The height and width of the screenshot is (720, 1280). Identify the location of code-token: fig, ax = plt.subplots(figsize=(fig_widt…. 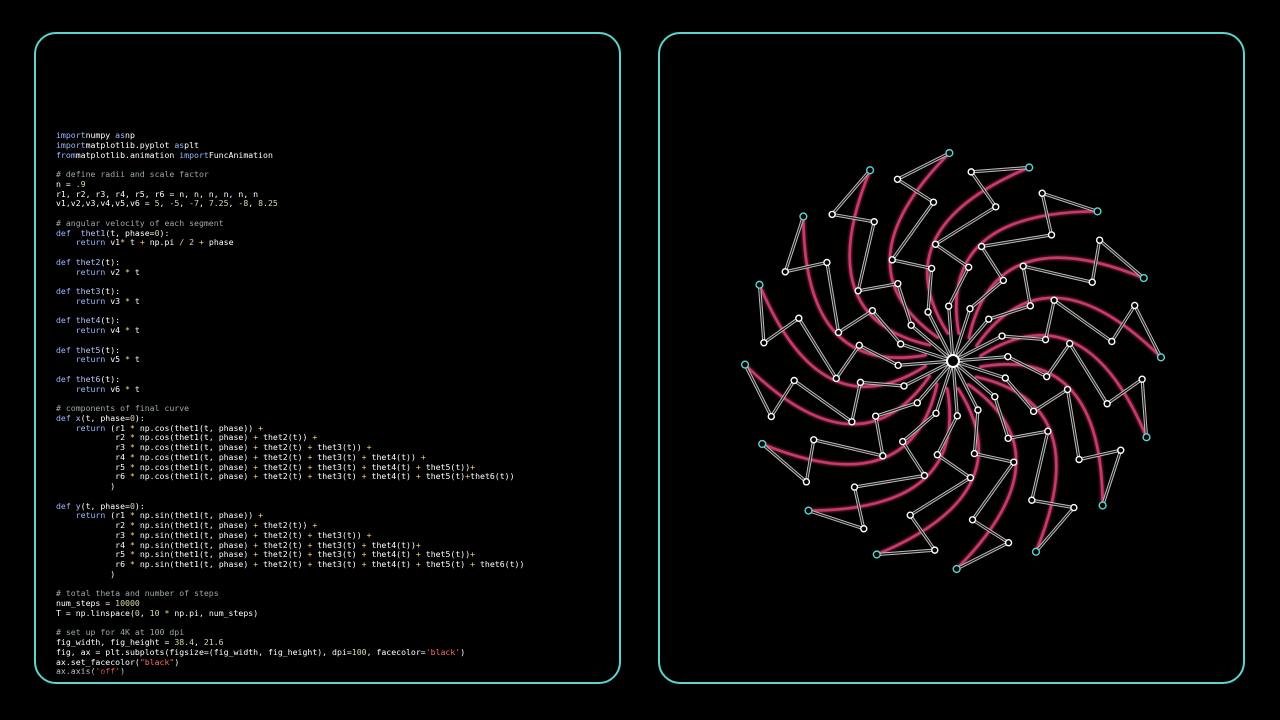
(204, 651).